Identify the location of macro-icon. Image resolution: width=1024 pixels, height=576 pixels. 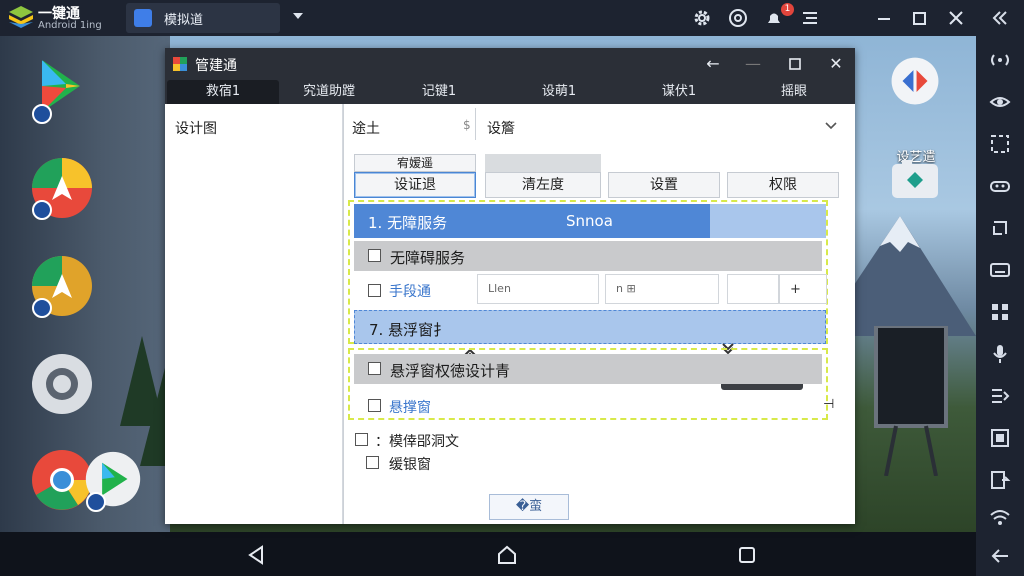
(1000, 396).